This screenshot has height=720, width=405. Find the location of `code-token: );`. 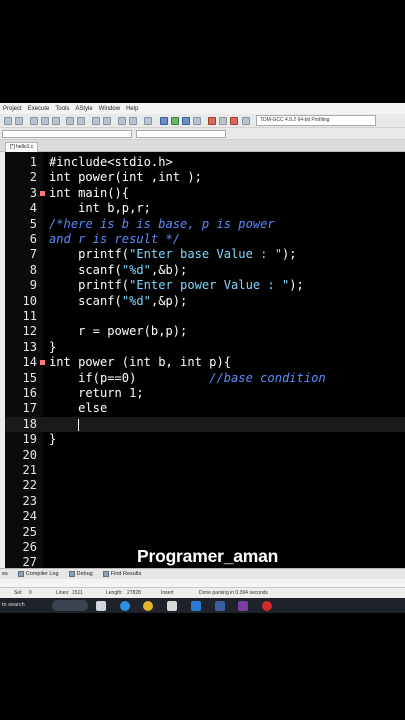

code-token: ); is located at coordinates (296, 285).